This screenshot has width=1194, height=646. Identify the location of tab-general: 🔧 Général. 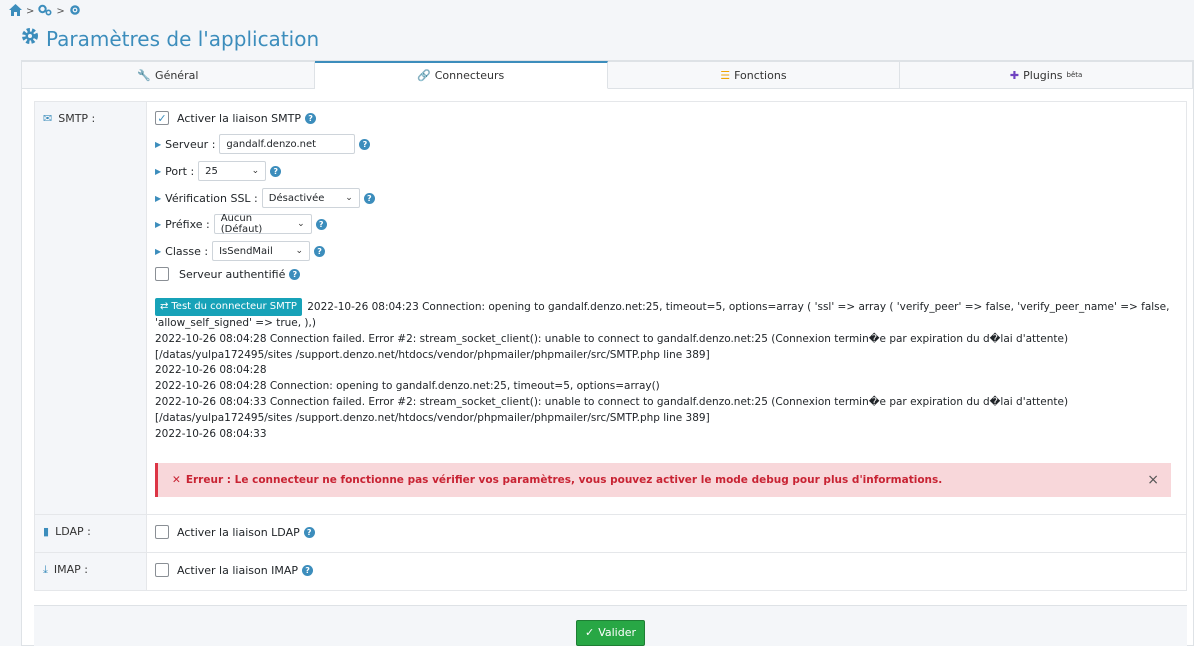
(168, 74).